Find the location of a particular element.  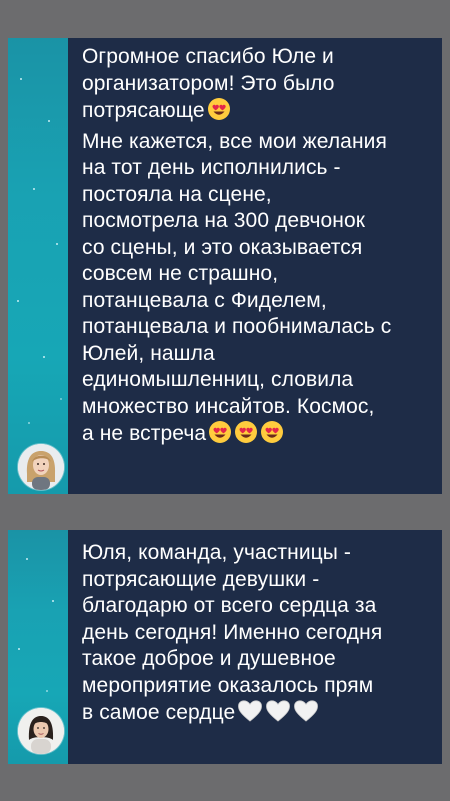

avatar-blonde-woman is located at coordinates (41, 467).